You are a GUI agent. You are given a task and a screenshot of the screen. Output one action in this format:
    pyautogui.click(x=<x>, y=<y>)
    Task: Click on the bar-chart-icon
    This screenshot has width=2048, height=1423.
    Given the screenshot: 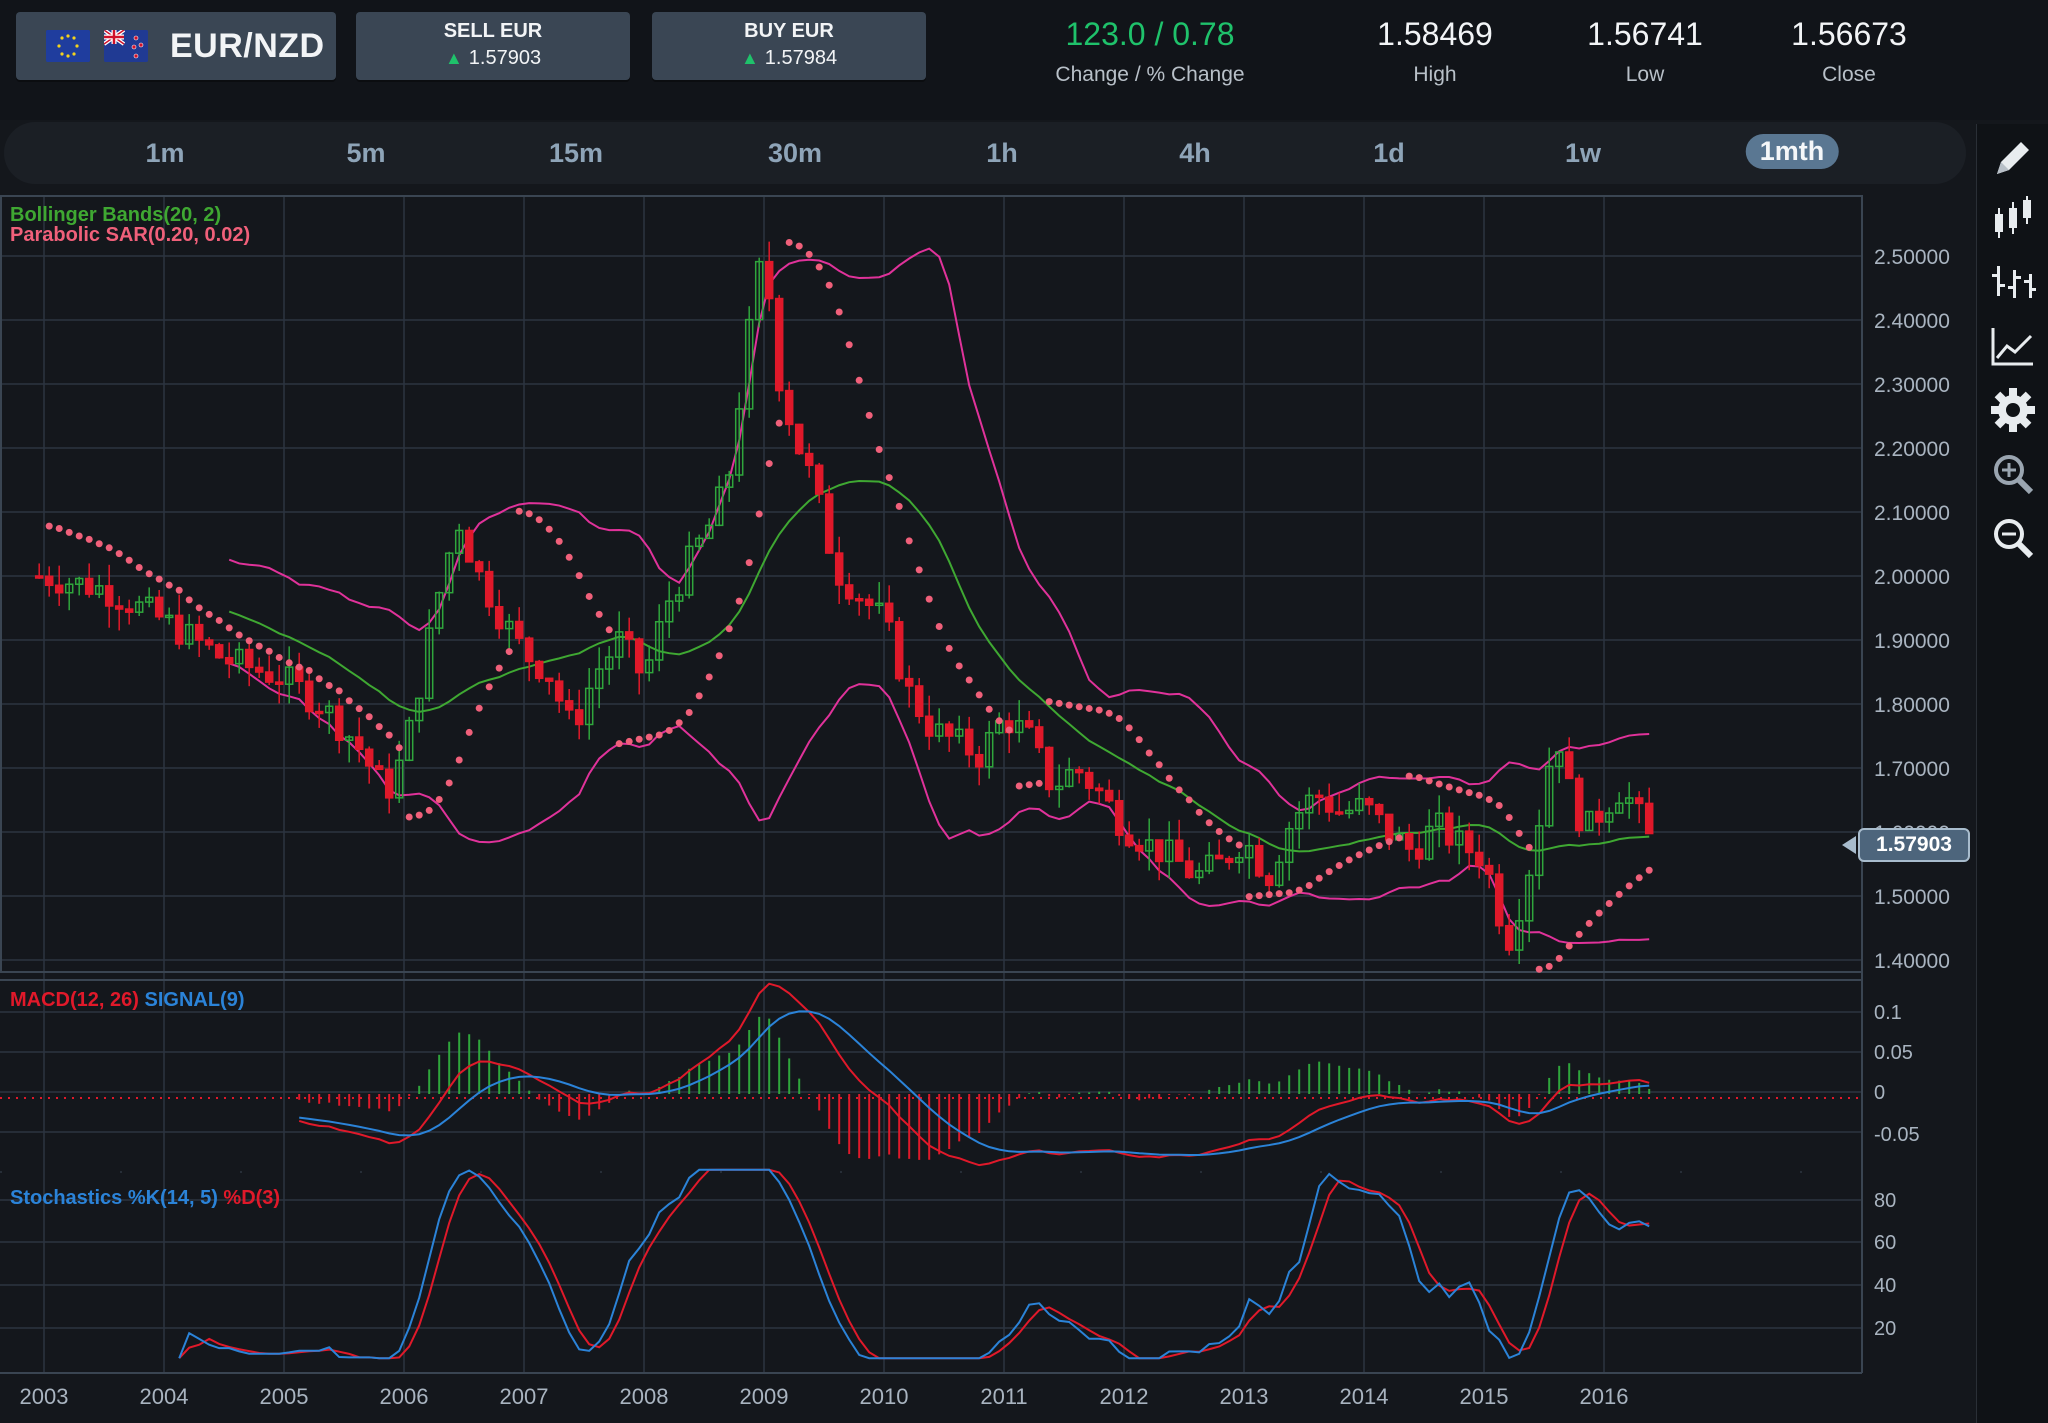 What is the action you would take?
    pyautogui.click(x=2013, y=282)
    